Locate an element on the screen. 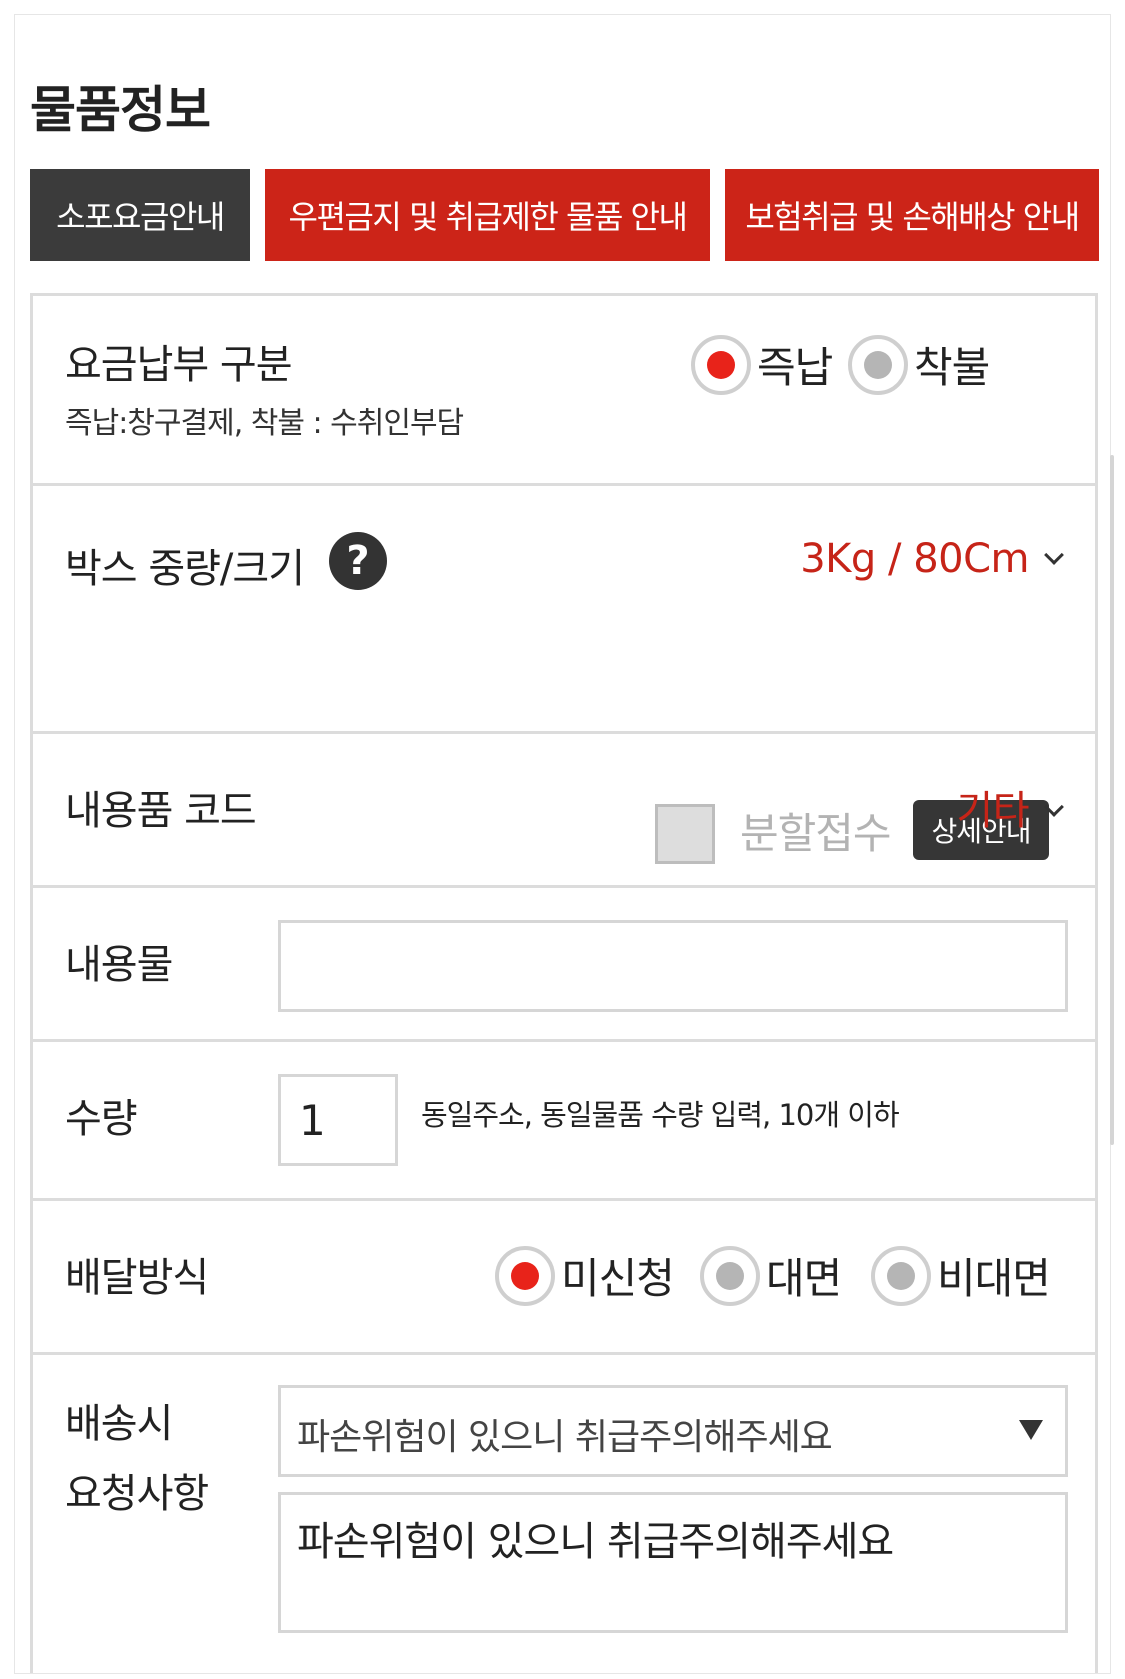  delivery-request-select: 파손위험이 있으니 취급주의해주세요 is located at coordinates (673, 1431).